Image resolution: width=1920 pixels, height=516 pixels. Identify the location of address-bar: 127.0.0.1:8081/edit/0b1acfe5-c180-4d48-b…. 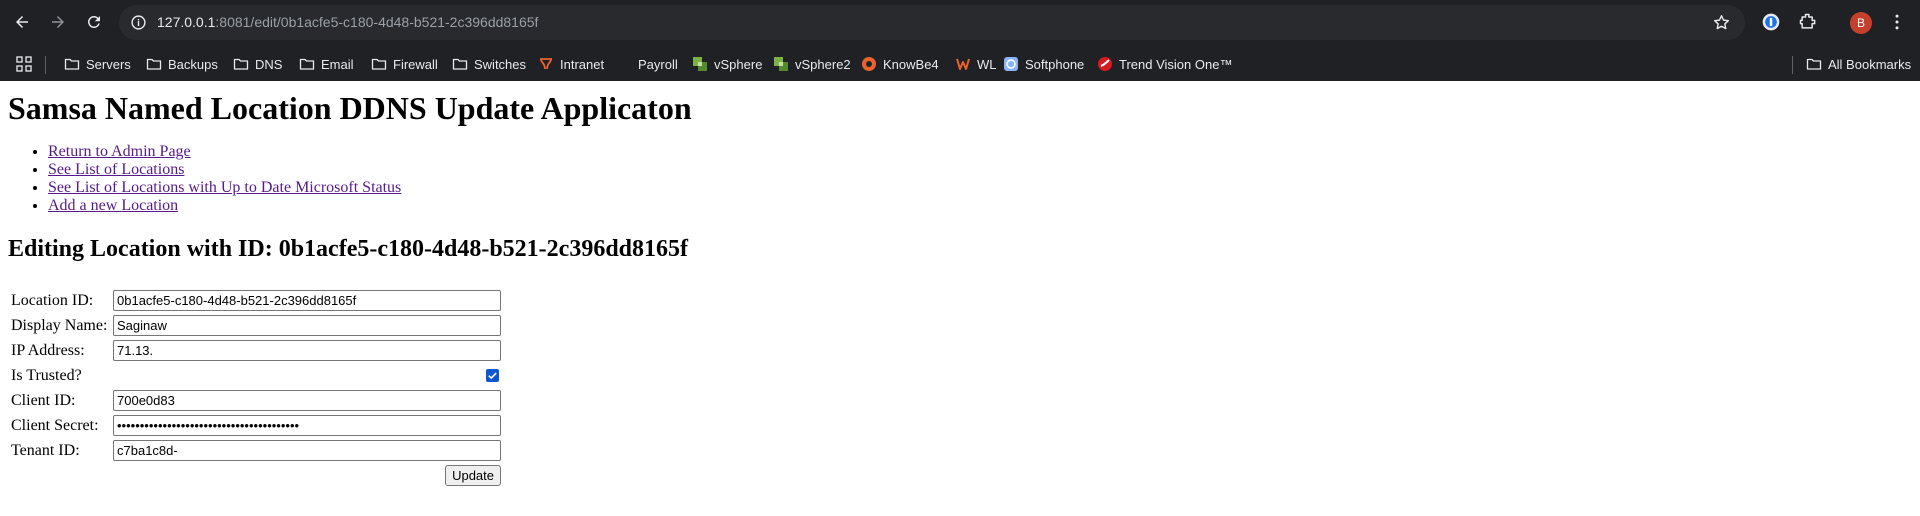
(932, 22).